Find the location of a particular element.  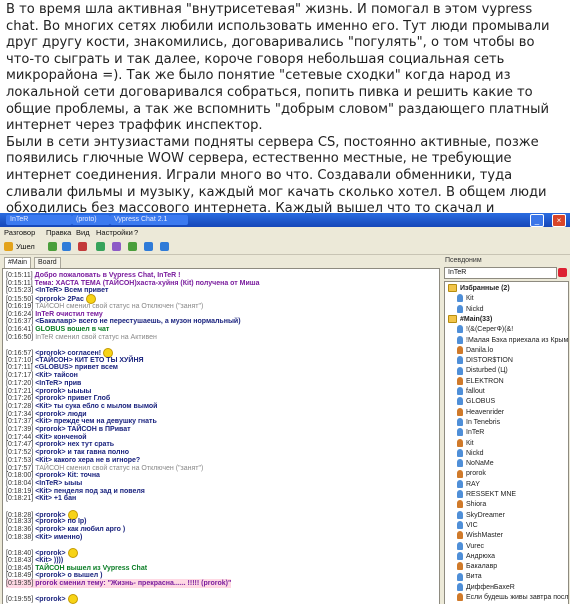

user-name: GLOBUS is located at coordinates (481, 402).